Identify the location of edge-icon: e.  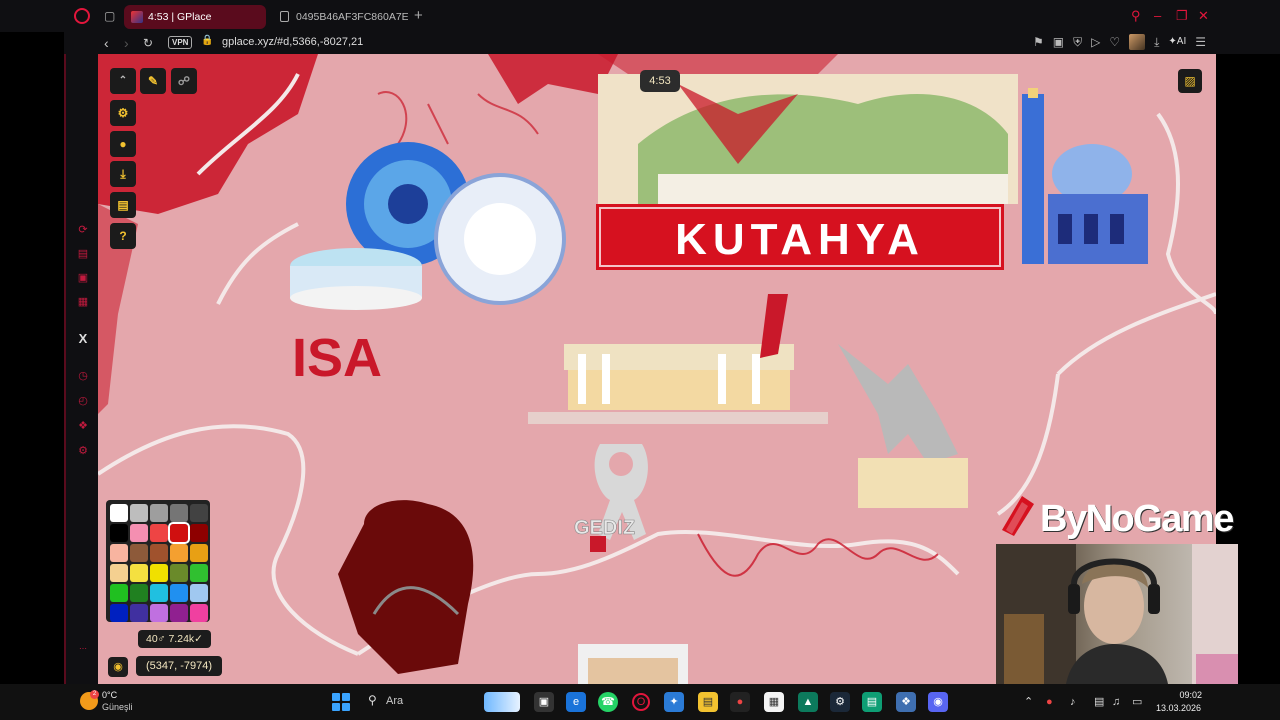
(576, 702).